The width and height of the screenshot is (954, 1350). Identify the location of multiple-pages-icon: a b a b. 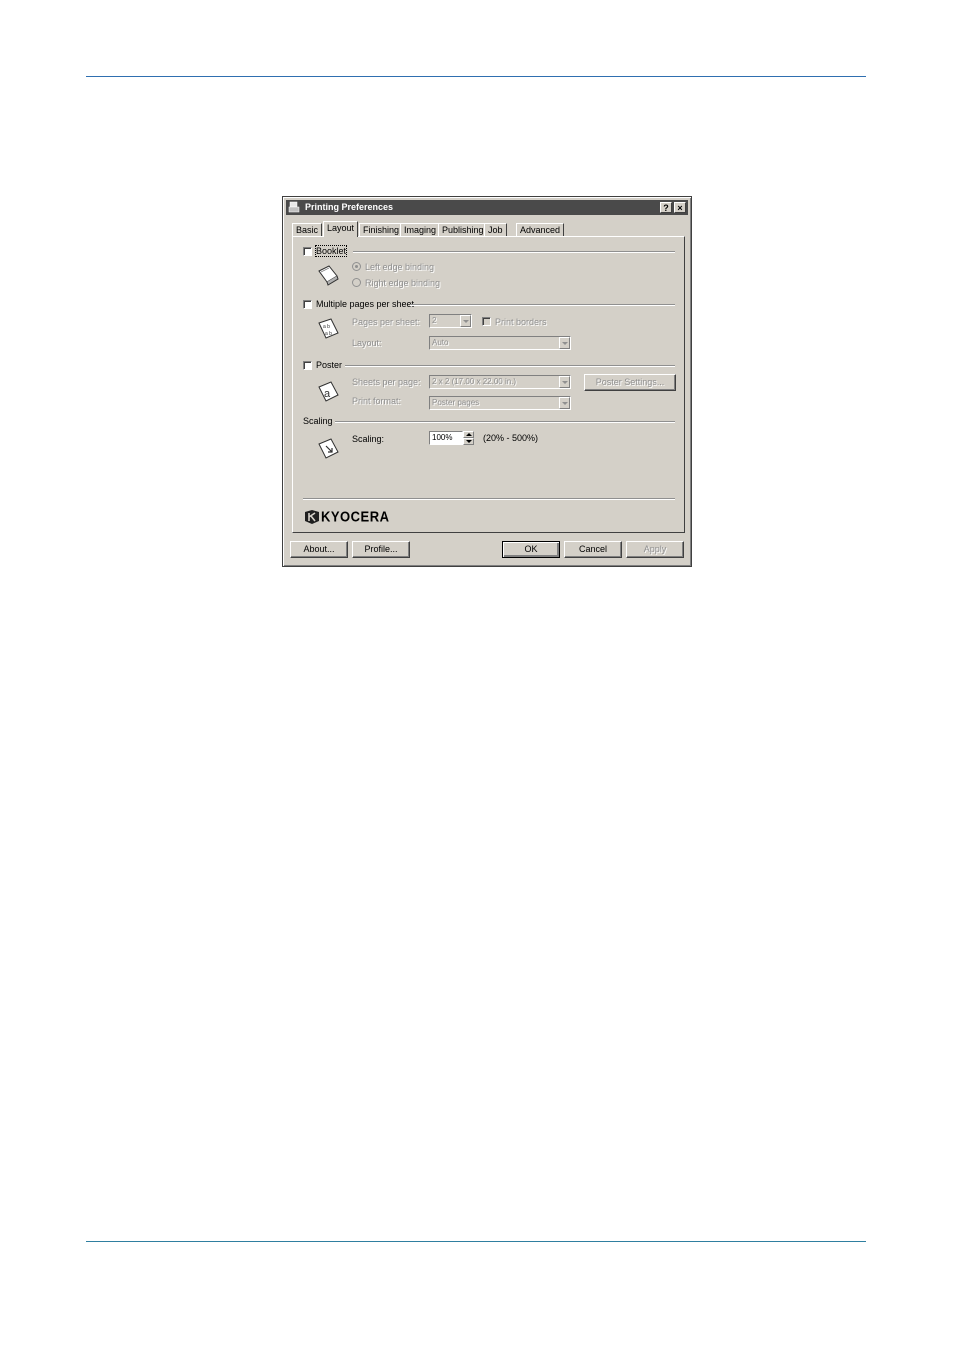
(328, 328).